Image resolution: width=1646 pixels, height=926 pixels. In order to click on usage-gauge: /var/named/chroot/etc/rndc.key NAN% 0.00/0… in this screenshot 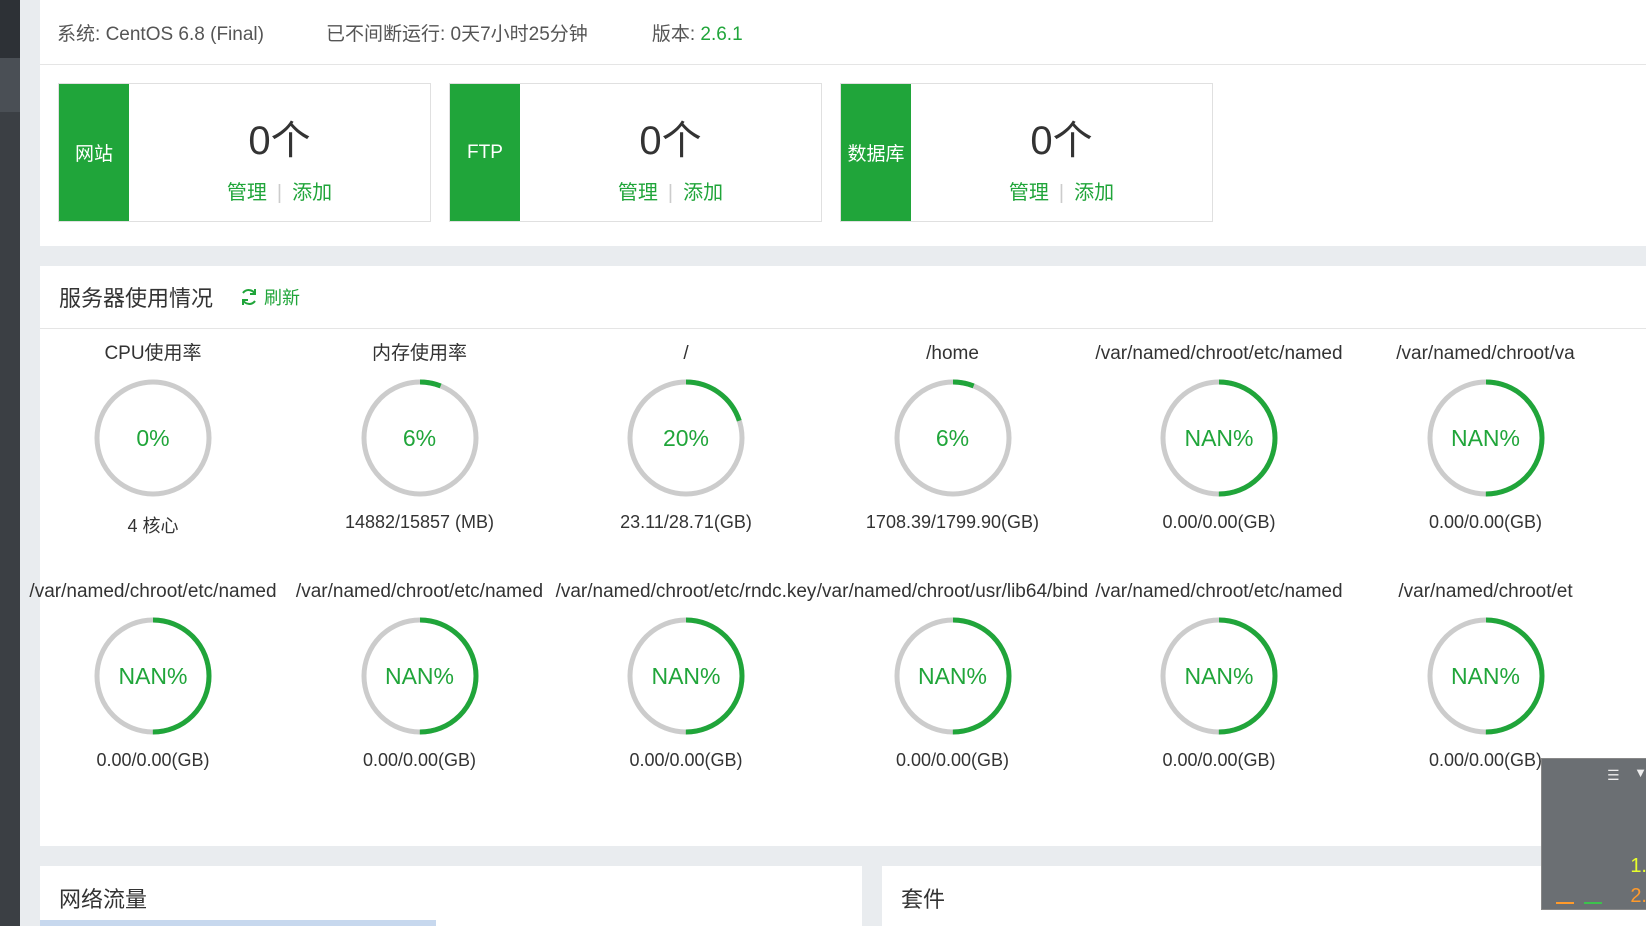, I will do `click(686, 675)`.